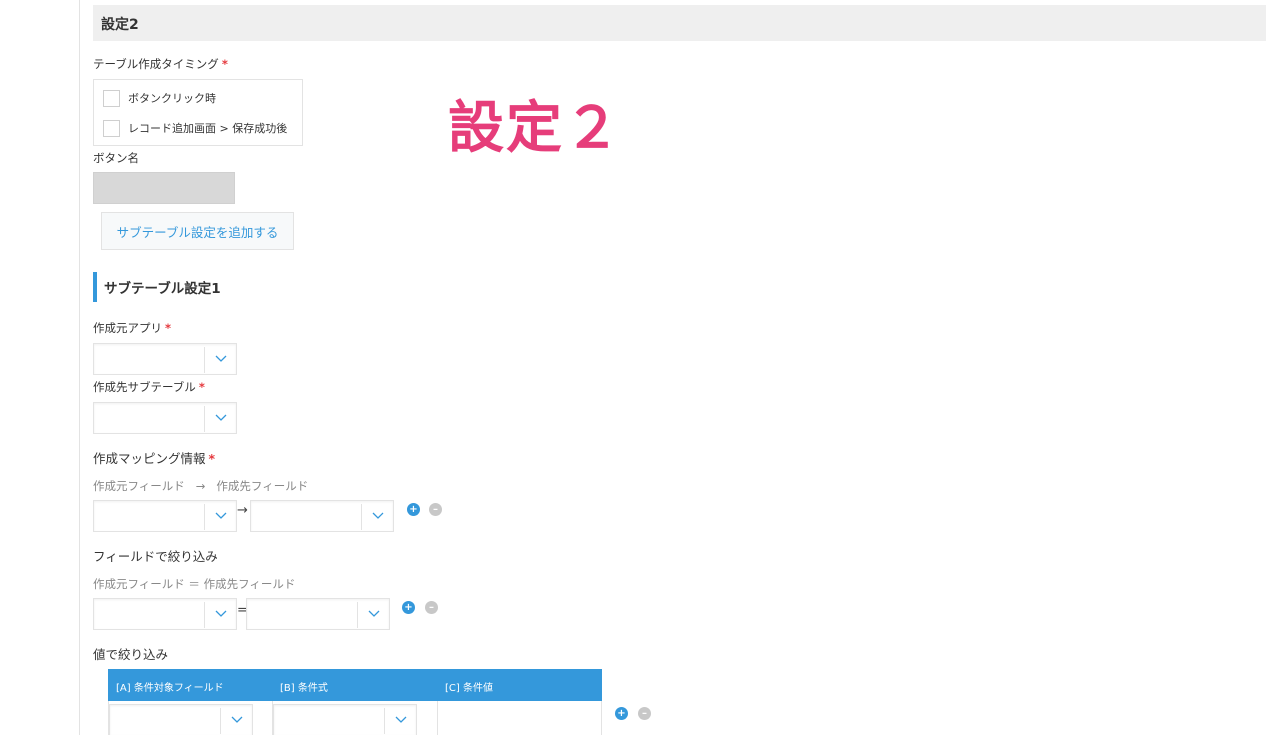  Describe the element at coordinates (469, 688) in the screenshot. I see `column-header: [C] 条件値` at that location.